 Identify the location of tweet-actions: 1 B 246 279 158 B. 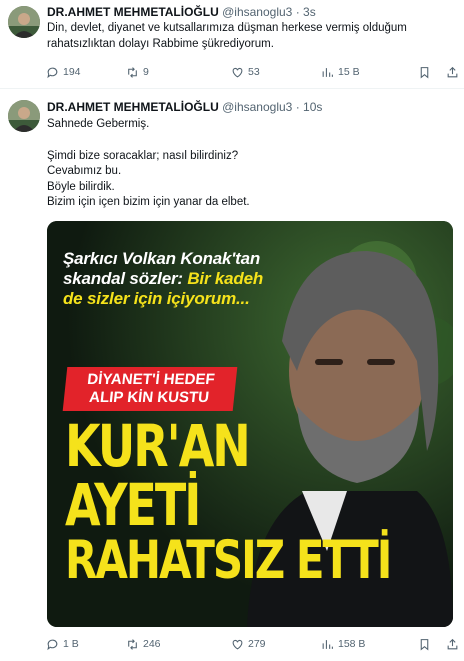
(252, 644).